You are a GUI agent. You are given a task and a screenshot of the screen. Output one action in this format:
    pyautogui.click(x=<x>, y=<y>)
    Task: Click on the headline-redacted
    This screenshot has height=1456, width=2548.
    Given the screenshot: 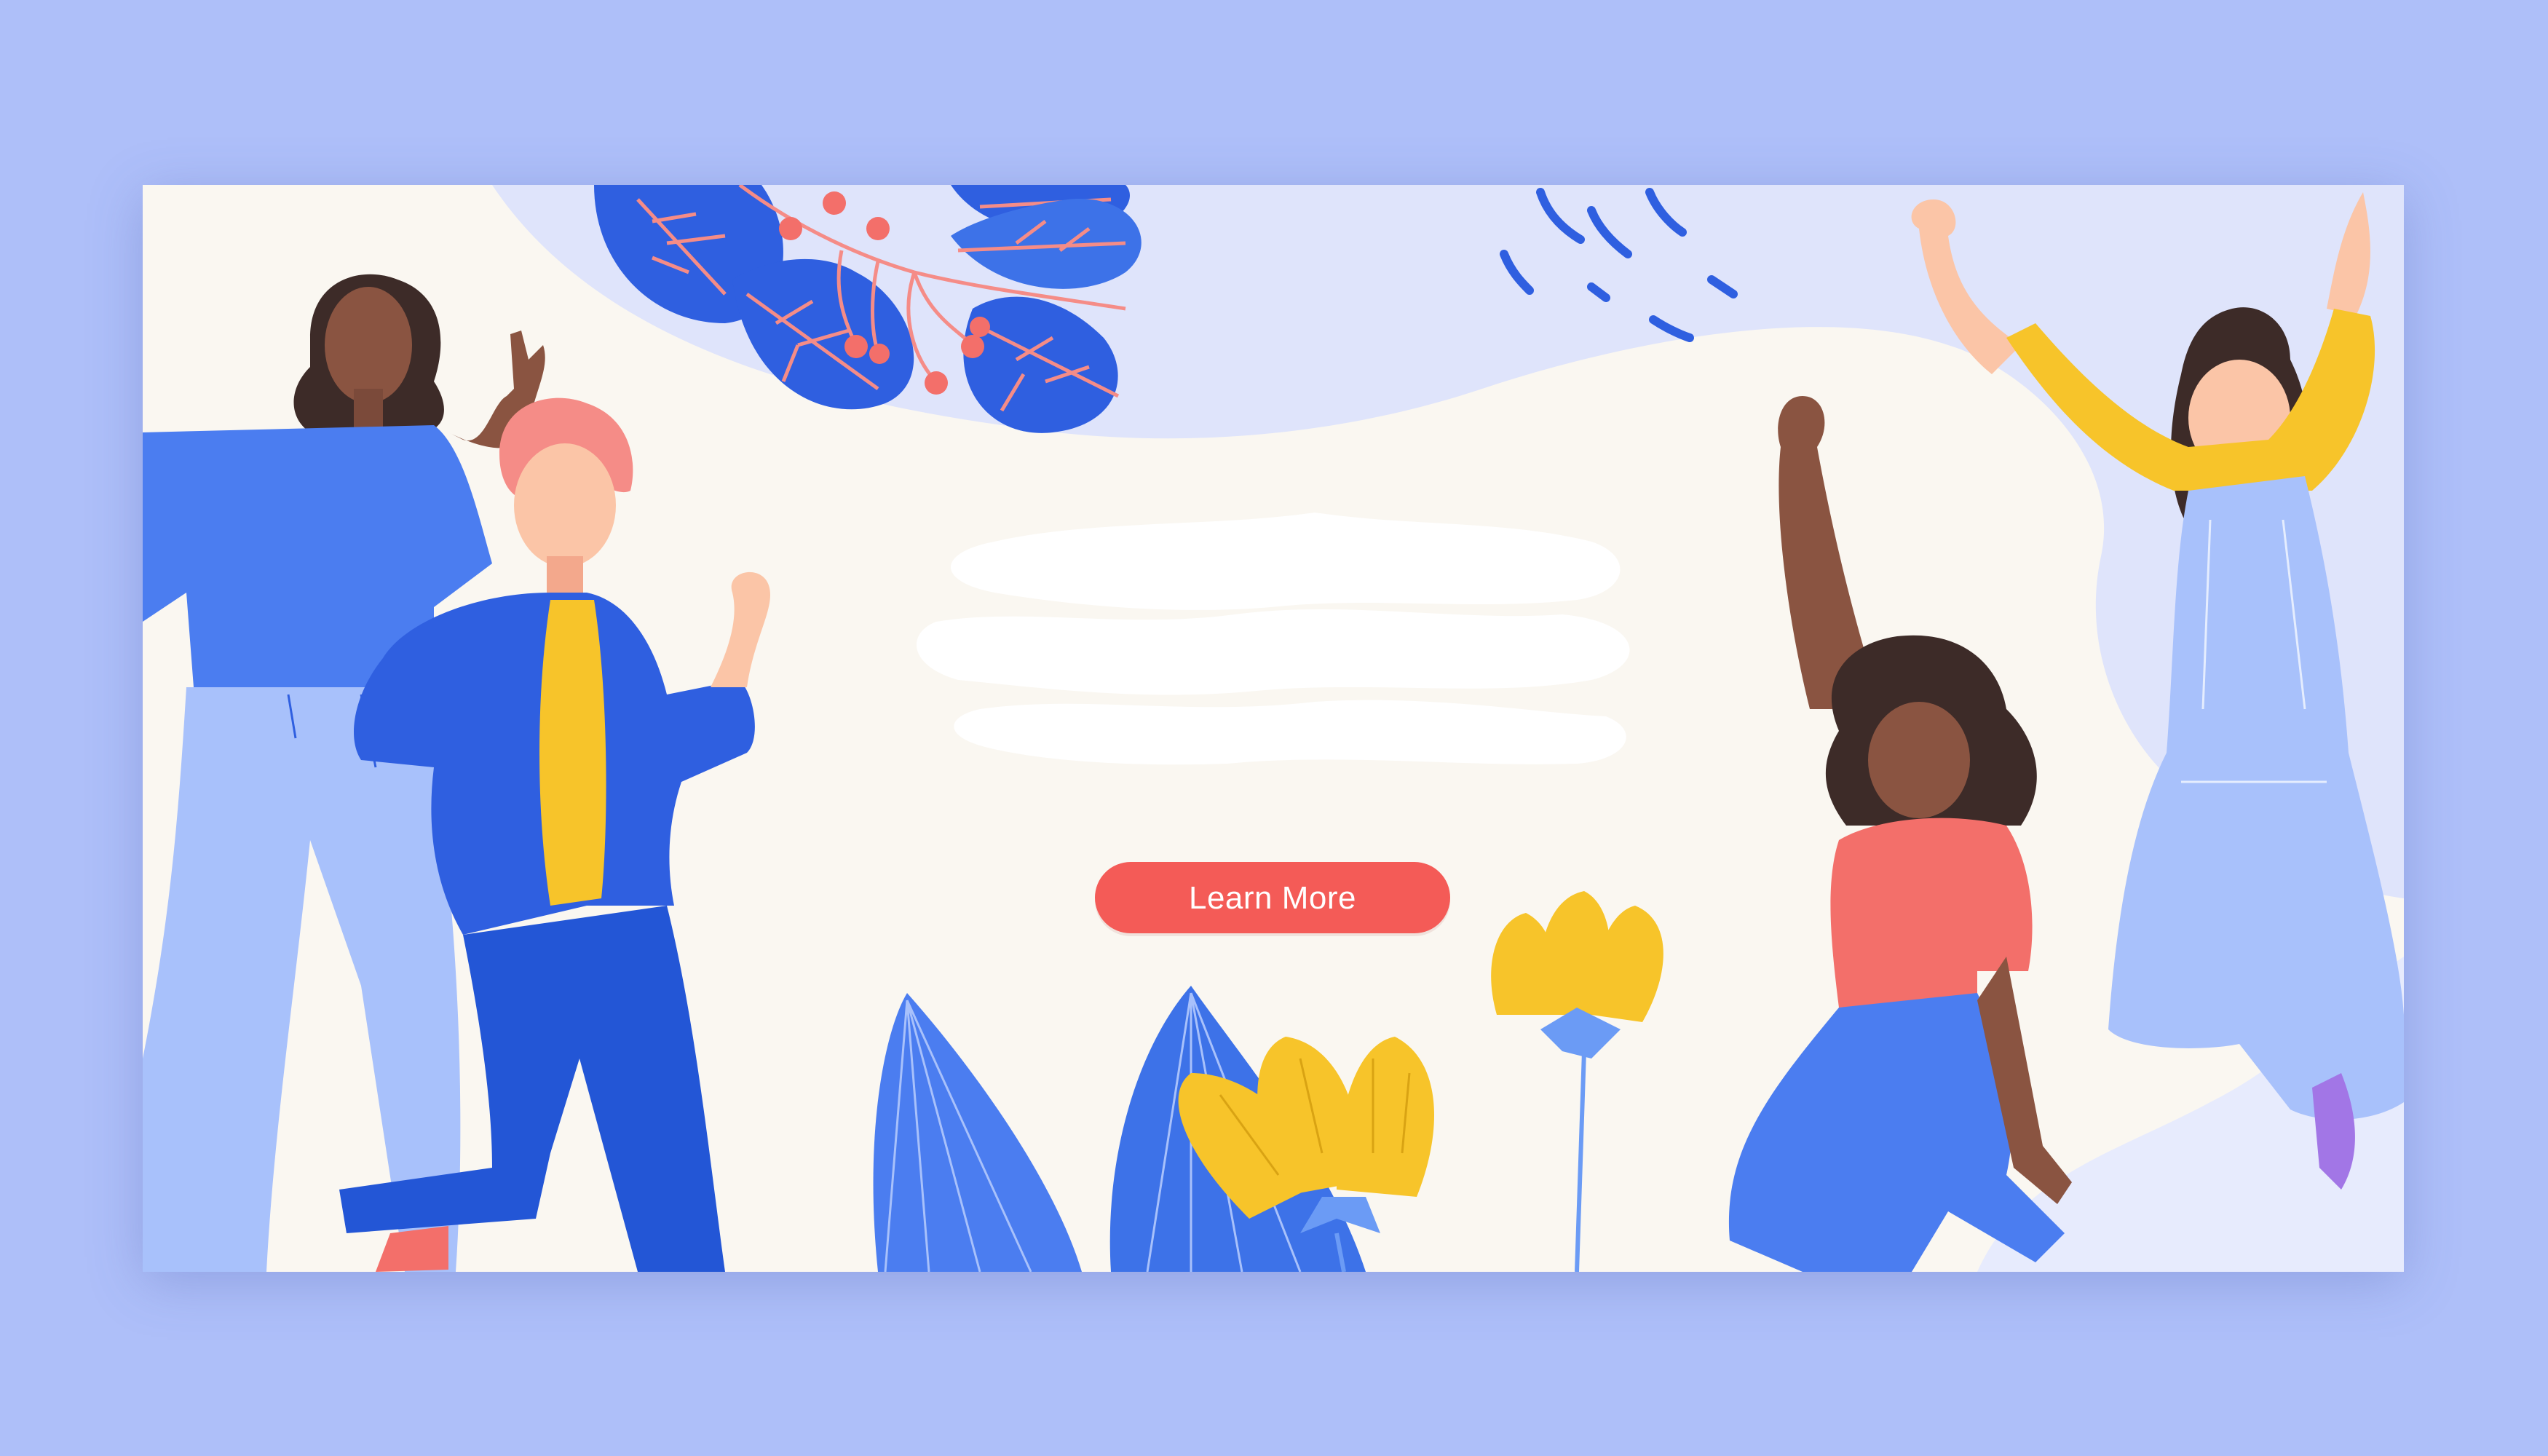 What is the action you would take?
    pyautogui.click(x=1336, y=640)
    